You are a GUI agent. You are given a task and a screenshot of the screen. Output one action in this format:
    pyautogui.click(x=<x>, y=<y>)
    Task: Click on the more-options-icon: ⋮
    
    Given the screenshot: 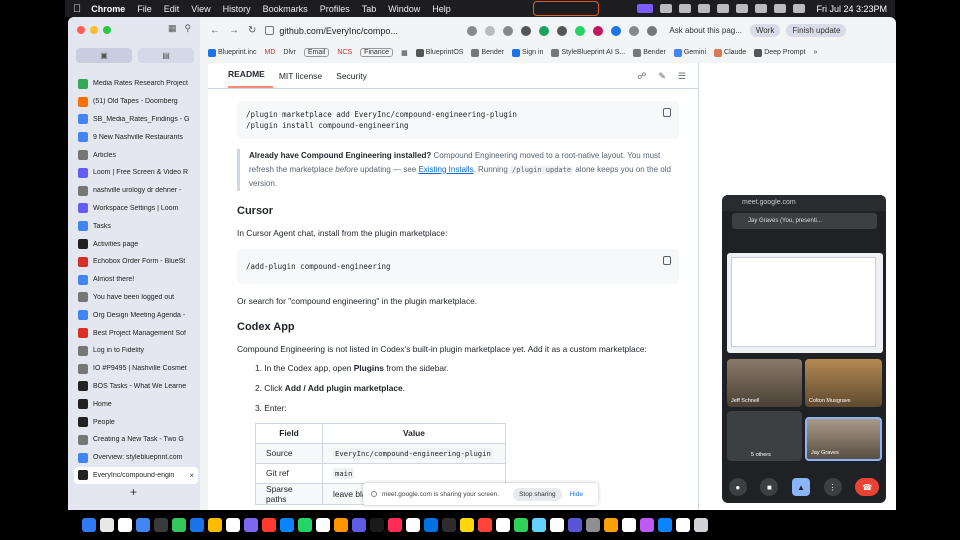 What is the action you would take?
    pyautogui.click(x=832, y=487)
    